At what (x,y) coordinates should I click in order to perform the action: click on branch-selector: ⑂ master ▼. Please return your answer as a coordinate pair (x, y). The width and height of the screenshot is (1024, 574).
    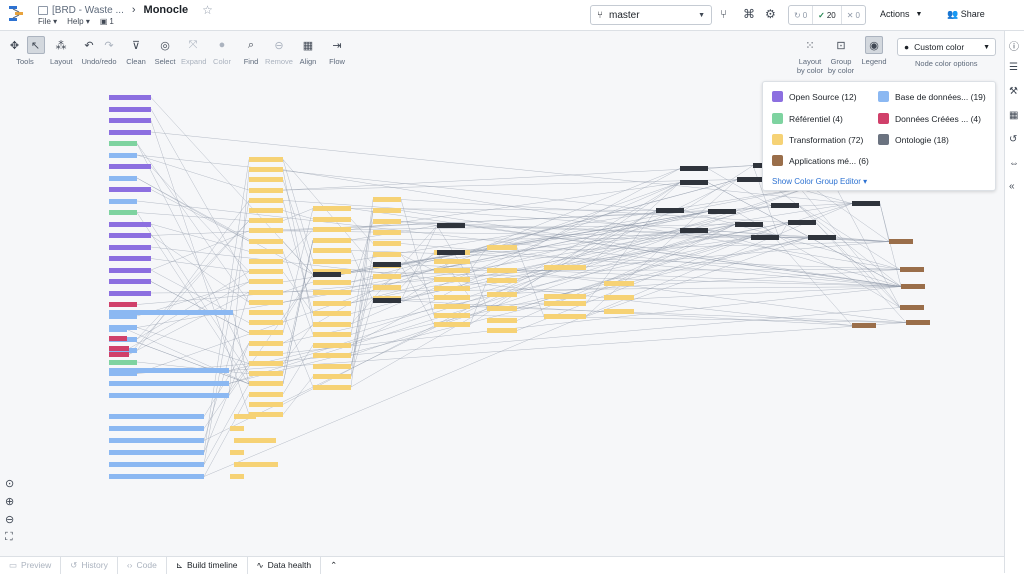
    Looking at the image, I should click on (651, 15).